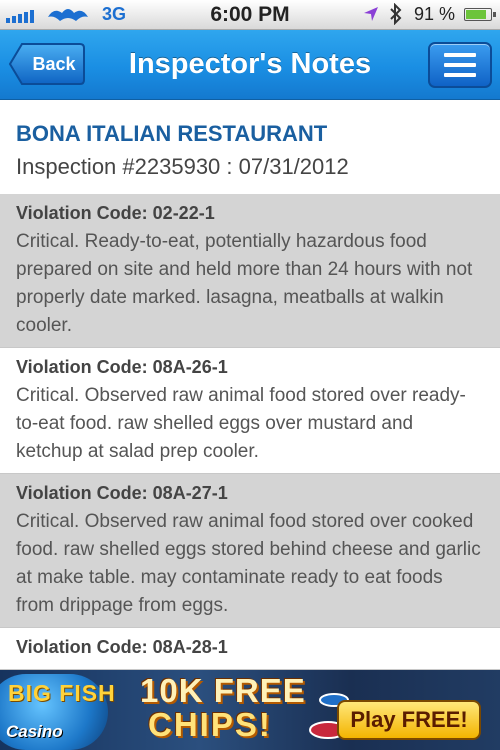 Image resolution: width=500 pixels, height=750 pixels. I want to click on play-free-button: Play FREE!, so click(409, 720).